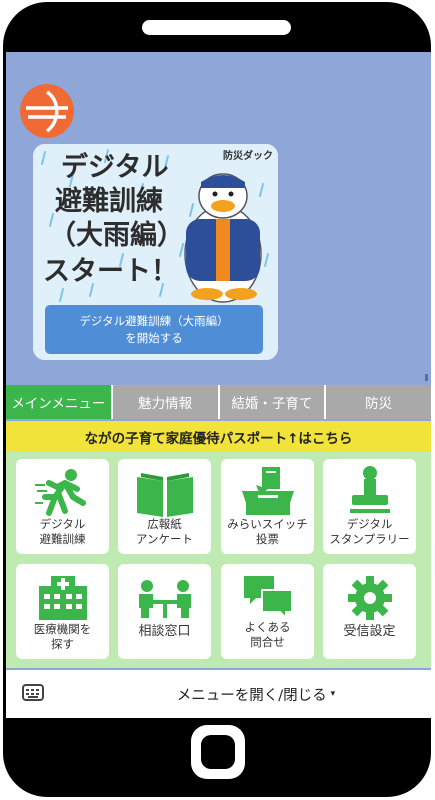  I want to click on phone-speaker, so click(216, 27).